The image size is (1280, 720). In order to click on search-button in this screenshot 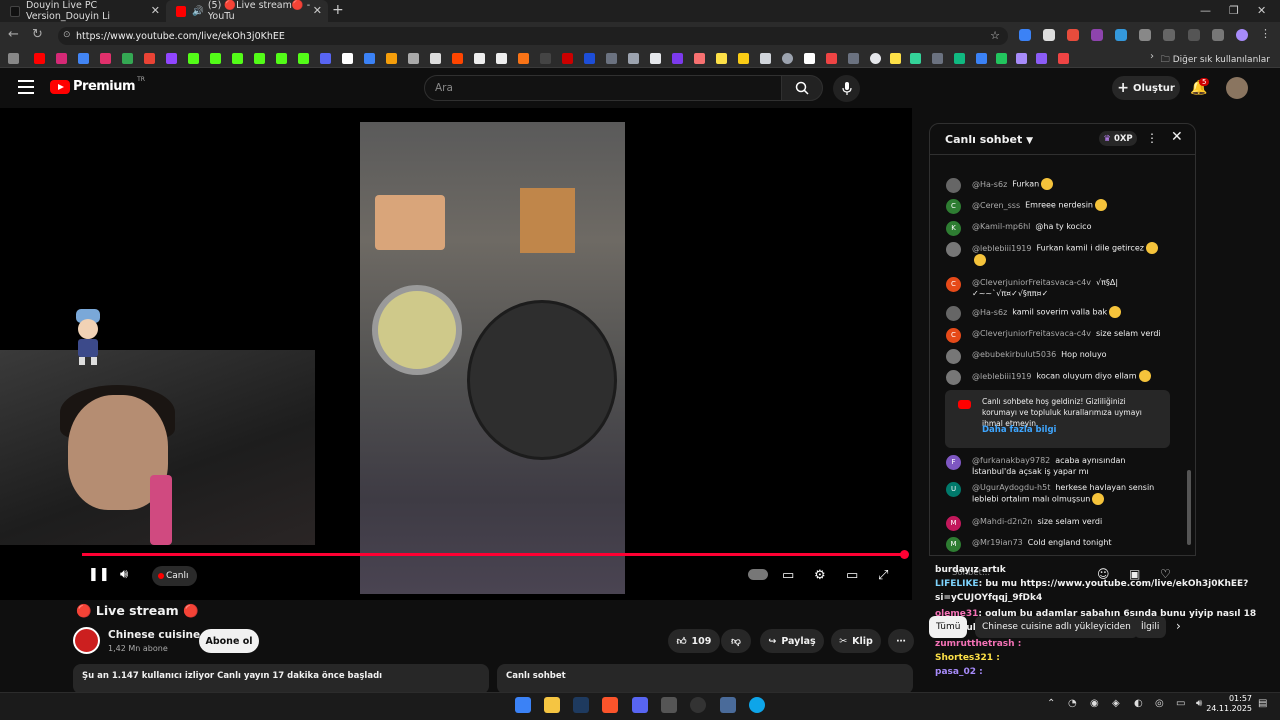, I will do `click(802, 88)`.